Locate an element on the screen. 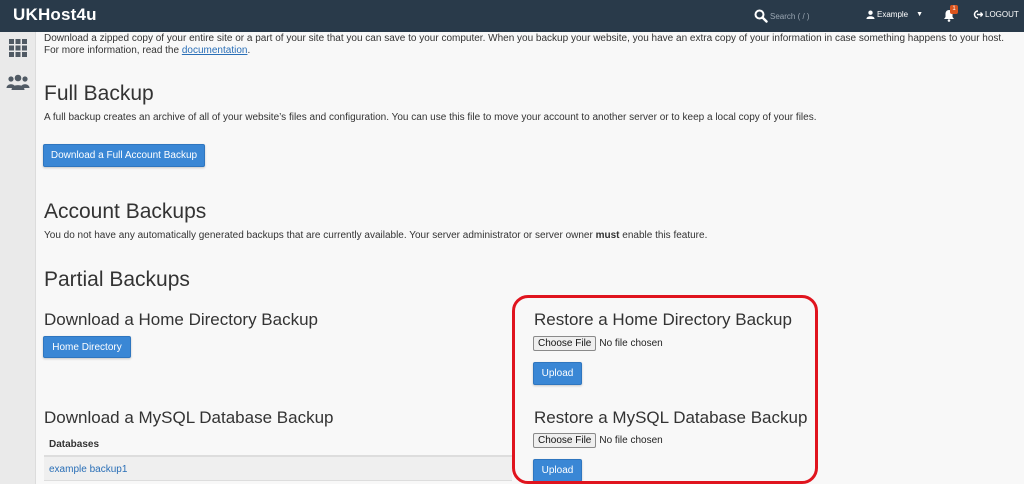 The width and height of the screenshot is (1024, 484). user-icon is located at coordinates (870, 14).